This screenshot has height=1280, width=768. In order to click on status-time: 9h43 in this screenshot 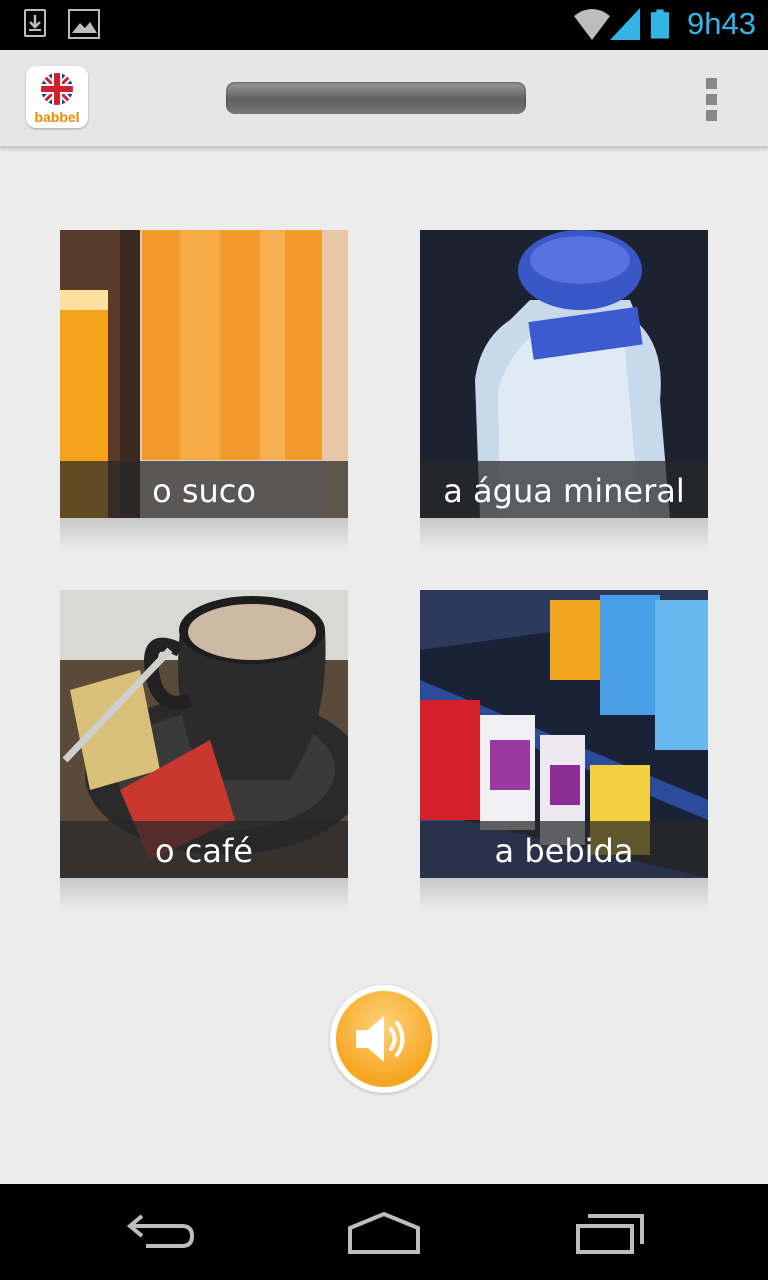, I will do `click(721, 23)`.